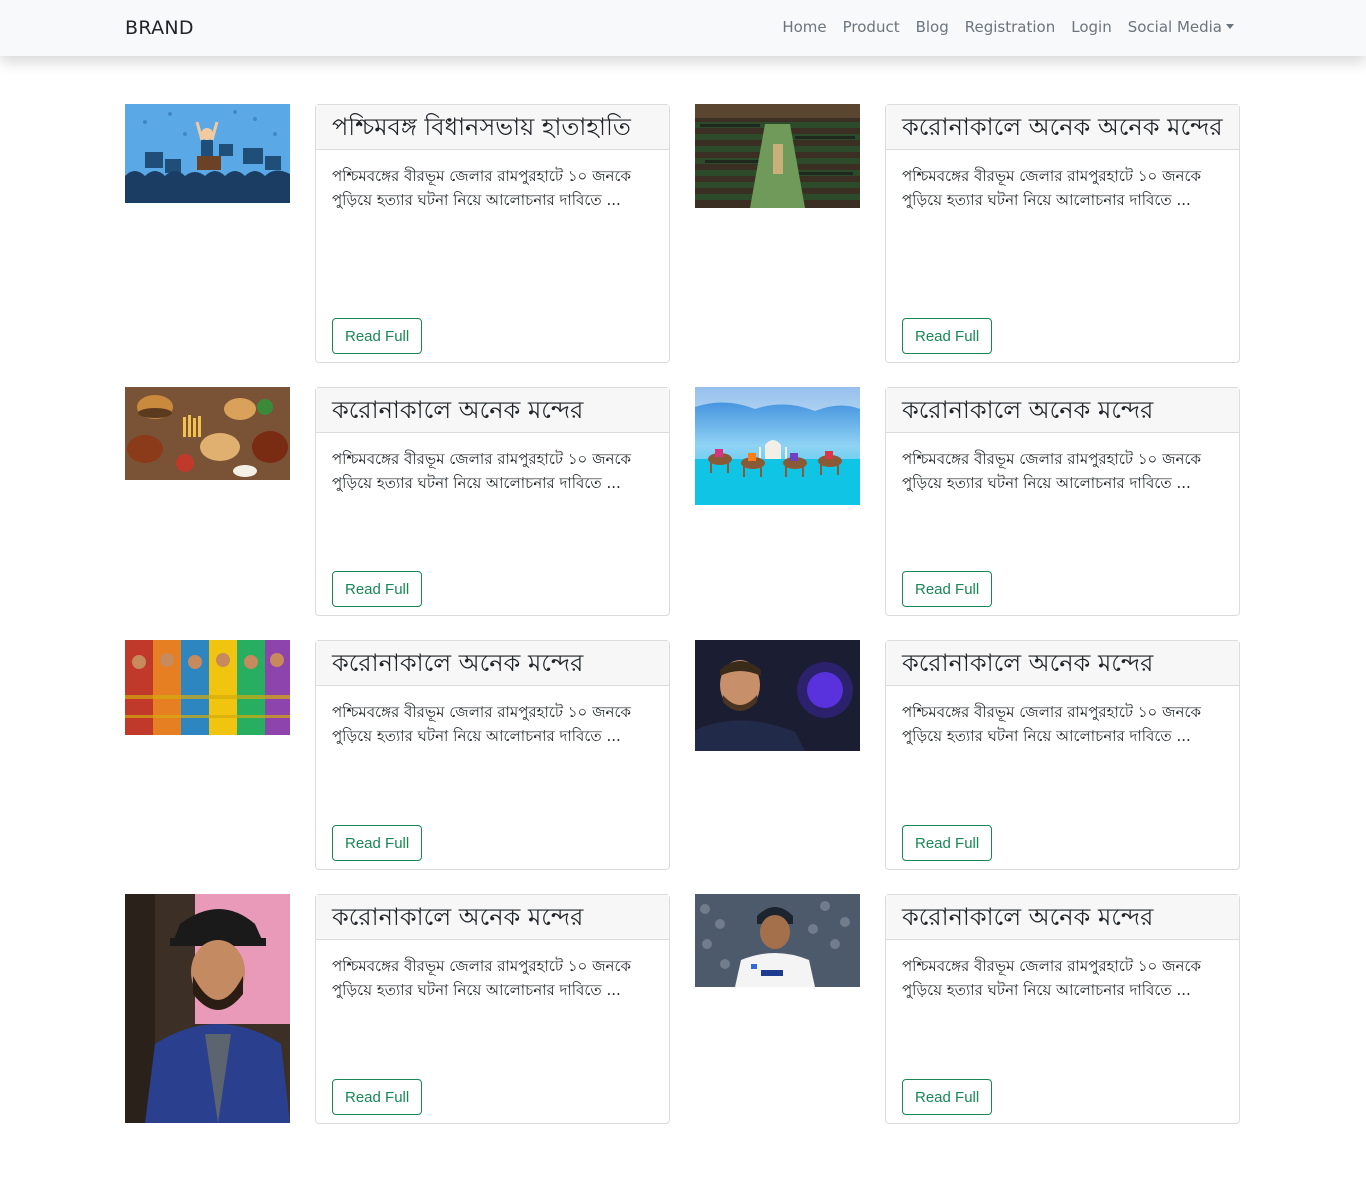 This screenshot has width=1366, height=1196. Describe the element at coordinates (777, 695) in the screenshot. I see `news-image-footballer` at that location.